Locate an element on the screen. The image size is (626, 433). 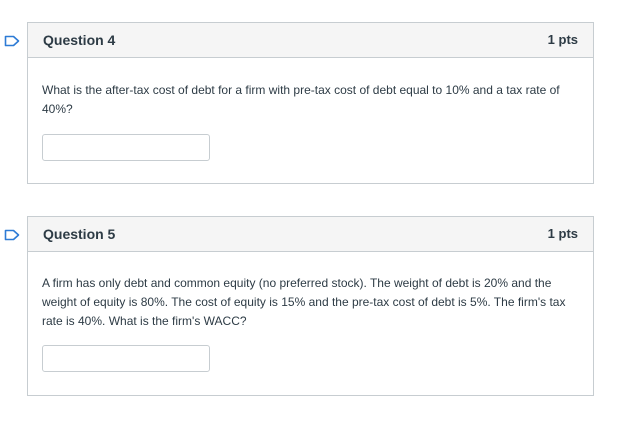
question-title: Question 4 is located at coordinates (79, 40).